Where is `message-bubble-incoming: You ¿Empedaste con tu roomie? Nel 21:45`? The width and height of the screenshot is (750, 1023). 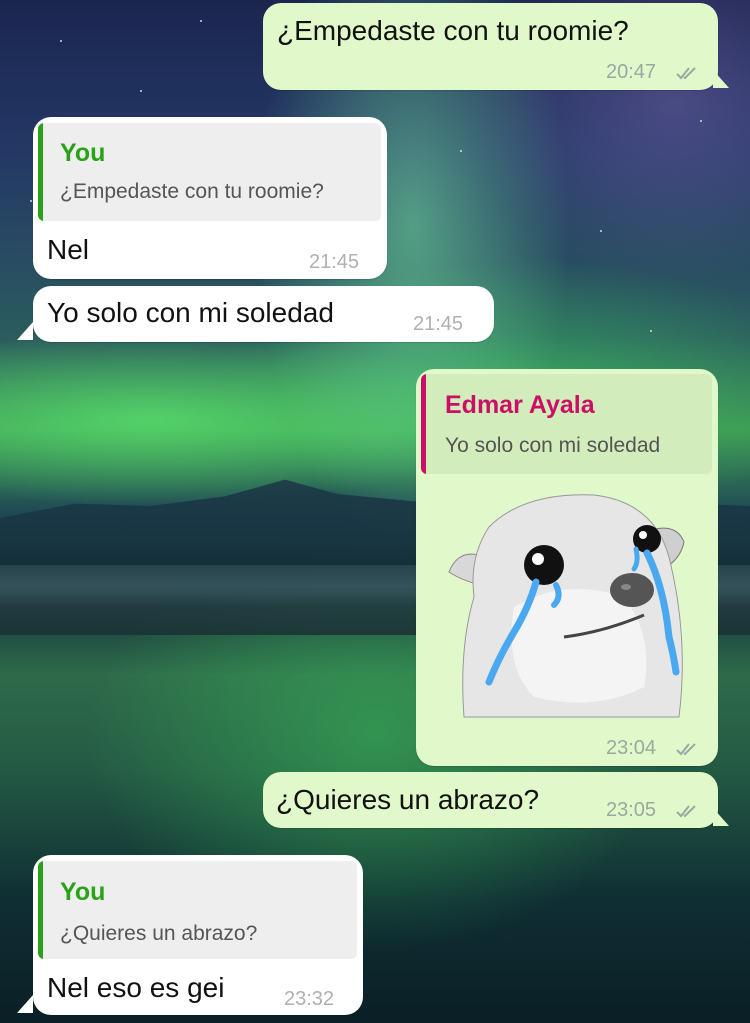
message-bubble-incoming: You ¿Empedaste con tu roomie? Nel 21:45 is located at coordinates (210, 198).